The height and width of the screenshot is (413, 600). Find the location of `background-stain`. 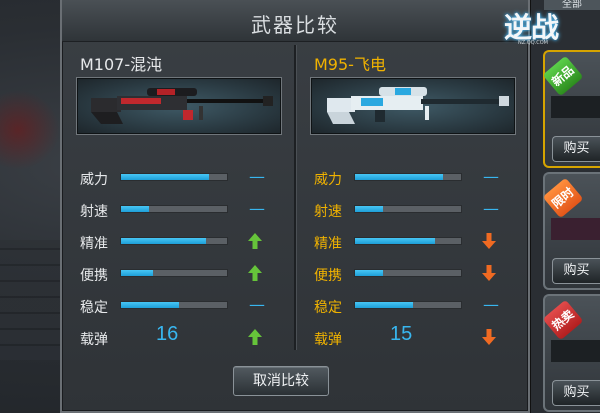

background-stain is located at coordinates (30, 130).